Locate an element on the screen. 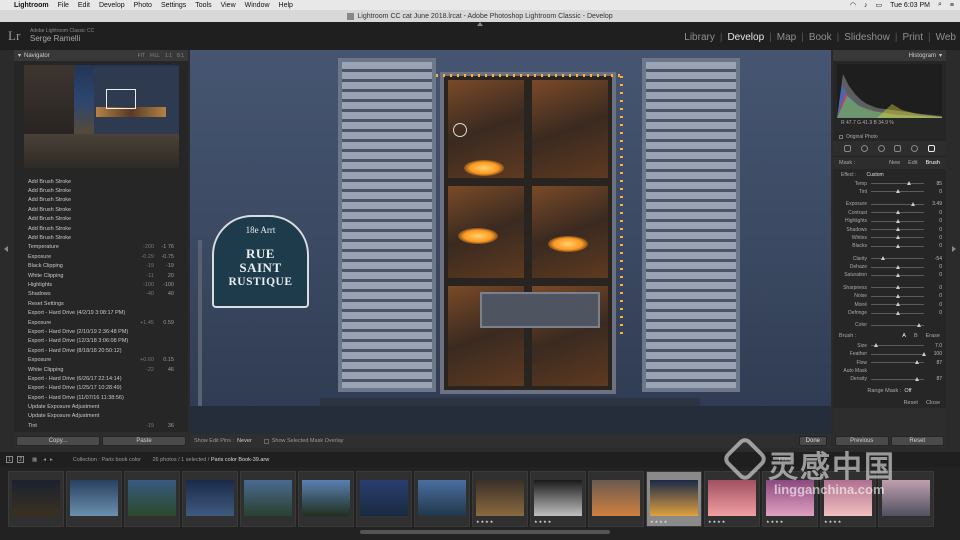 The height and width of the screenshot is (540, 960). history-item: Reset Settings is located at coordinates (101, 303).